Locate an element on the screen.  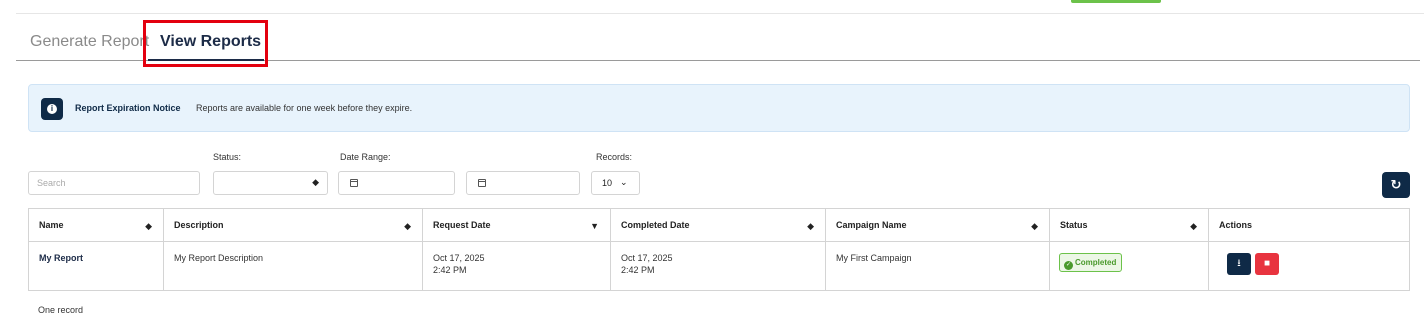
notice-title: Report Expiration Notice is located at coordinates (128, 108).